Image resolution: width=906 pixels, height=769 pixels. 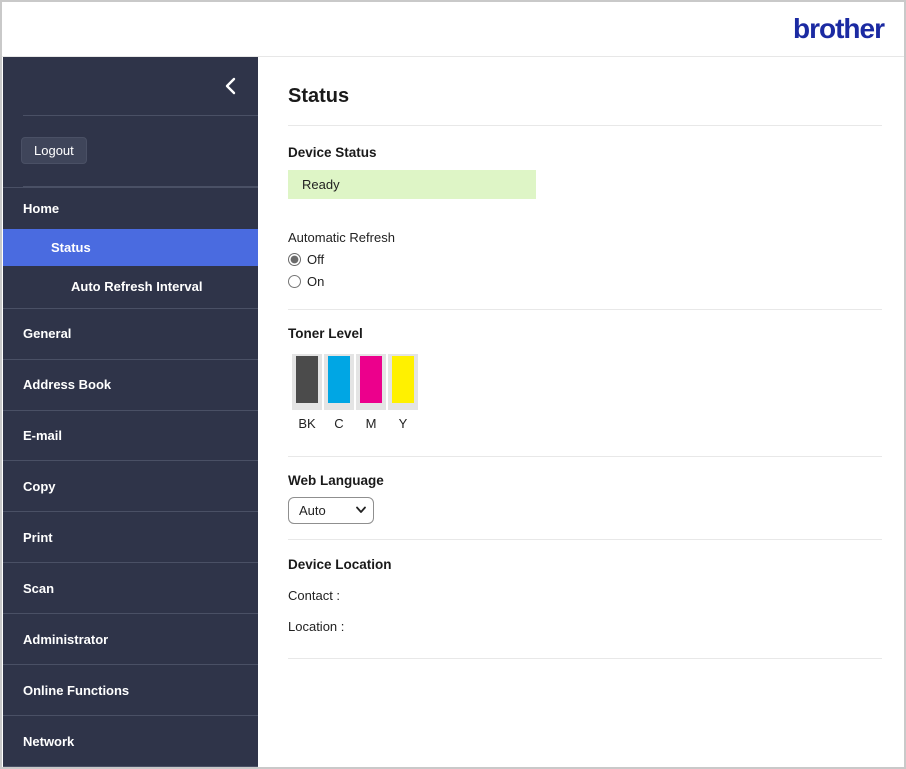 What do you see at coordinates (130, 485) in the screenshot?
I see `sidebar-item-copy: Copy` at bounding box center [130, 485].